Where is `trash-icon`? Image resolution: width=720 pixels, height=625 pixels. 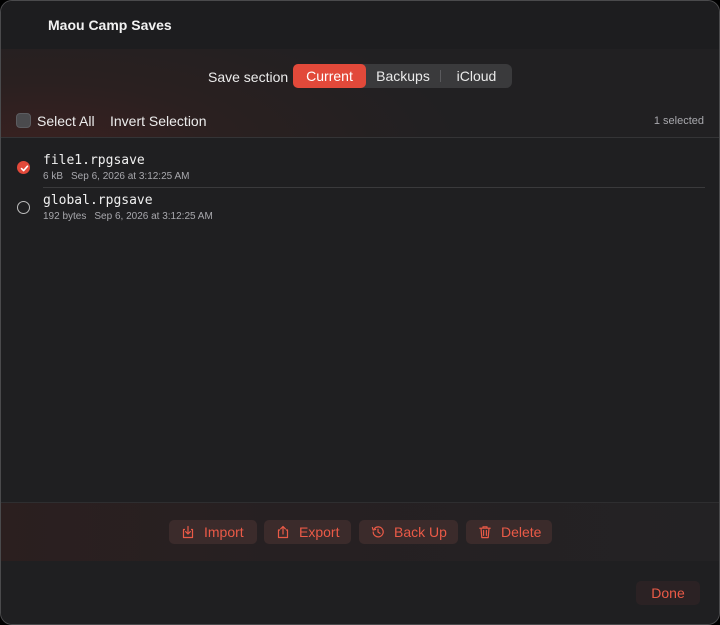 trash-icon is located at coordinates (485, 532).